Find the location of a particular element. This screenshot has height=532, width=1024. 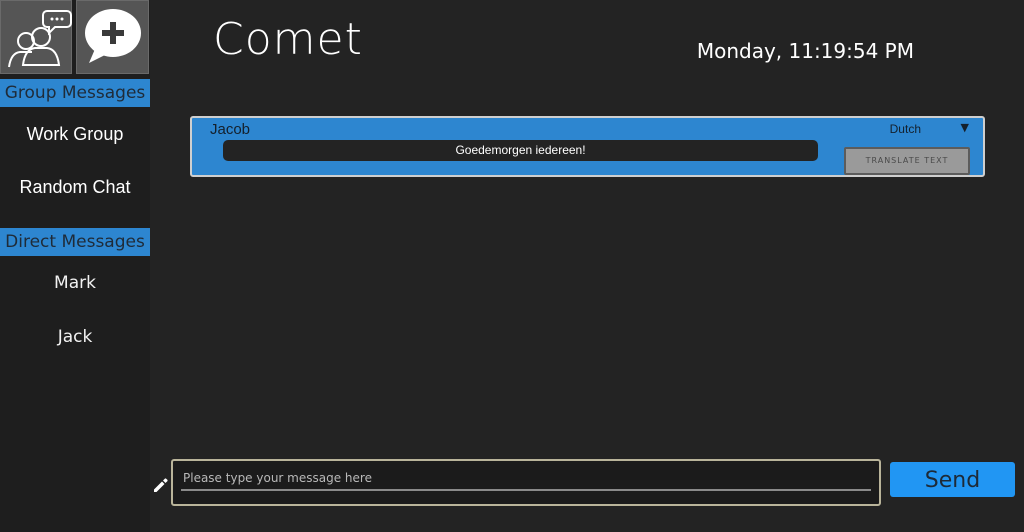

message-sender: Jacob is located at coordinates (230, 129).